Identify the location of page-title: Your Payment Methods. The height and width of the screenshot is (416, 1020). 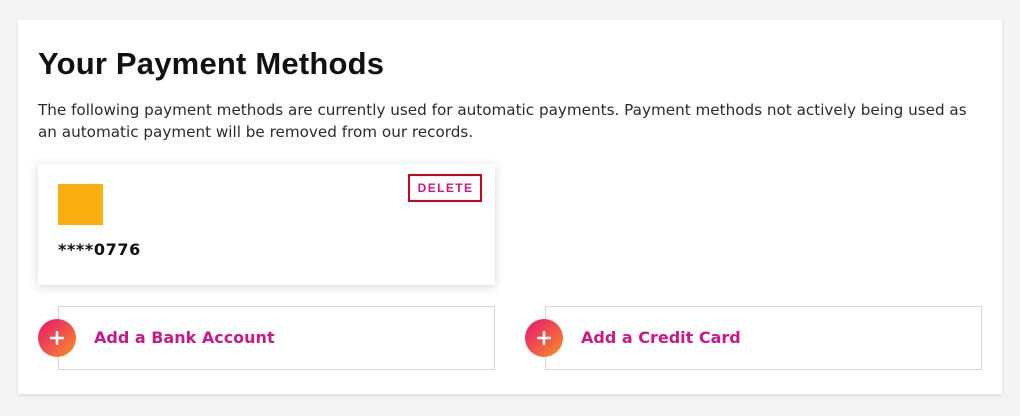
(211, 63).